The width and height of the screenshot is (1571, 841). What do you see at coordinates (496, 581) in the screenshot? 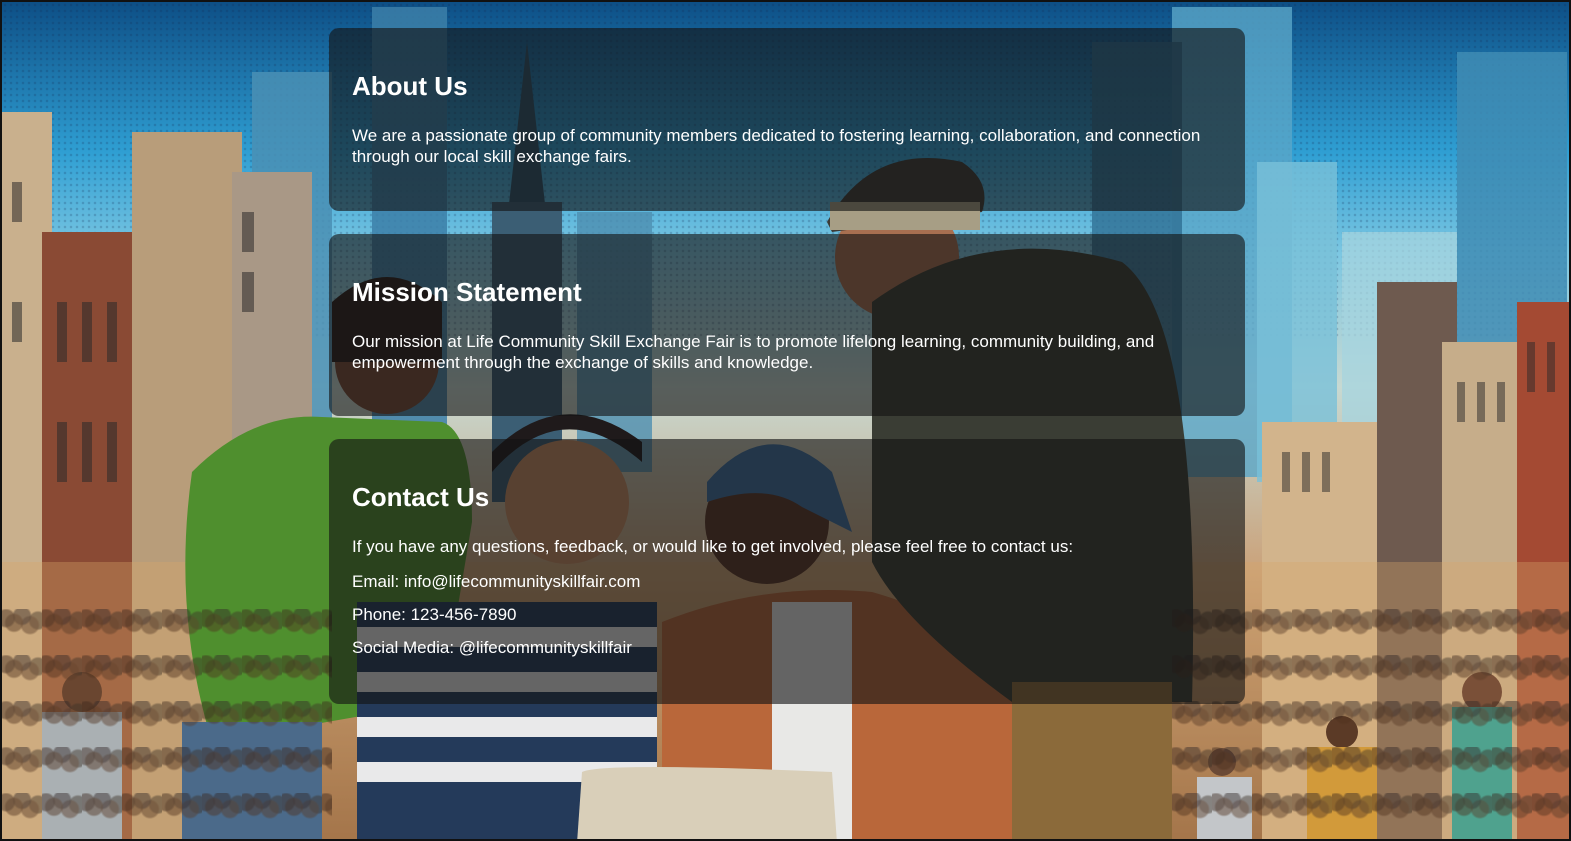
I see `contact-email: Email: info@lifecommunityskillfair.com` at bounding box center [496, 581].